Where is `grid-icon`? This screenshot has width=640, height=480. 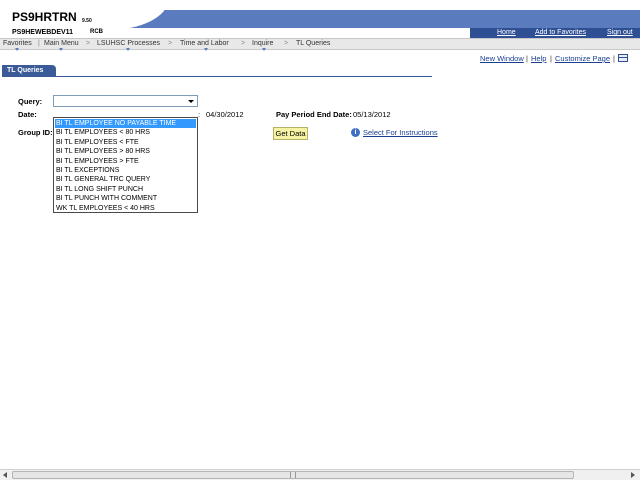
grid-icon is located at coordinates (623, 58).